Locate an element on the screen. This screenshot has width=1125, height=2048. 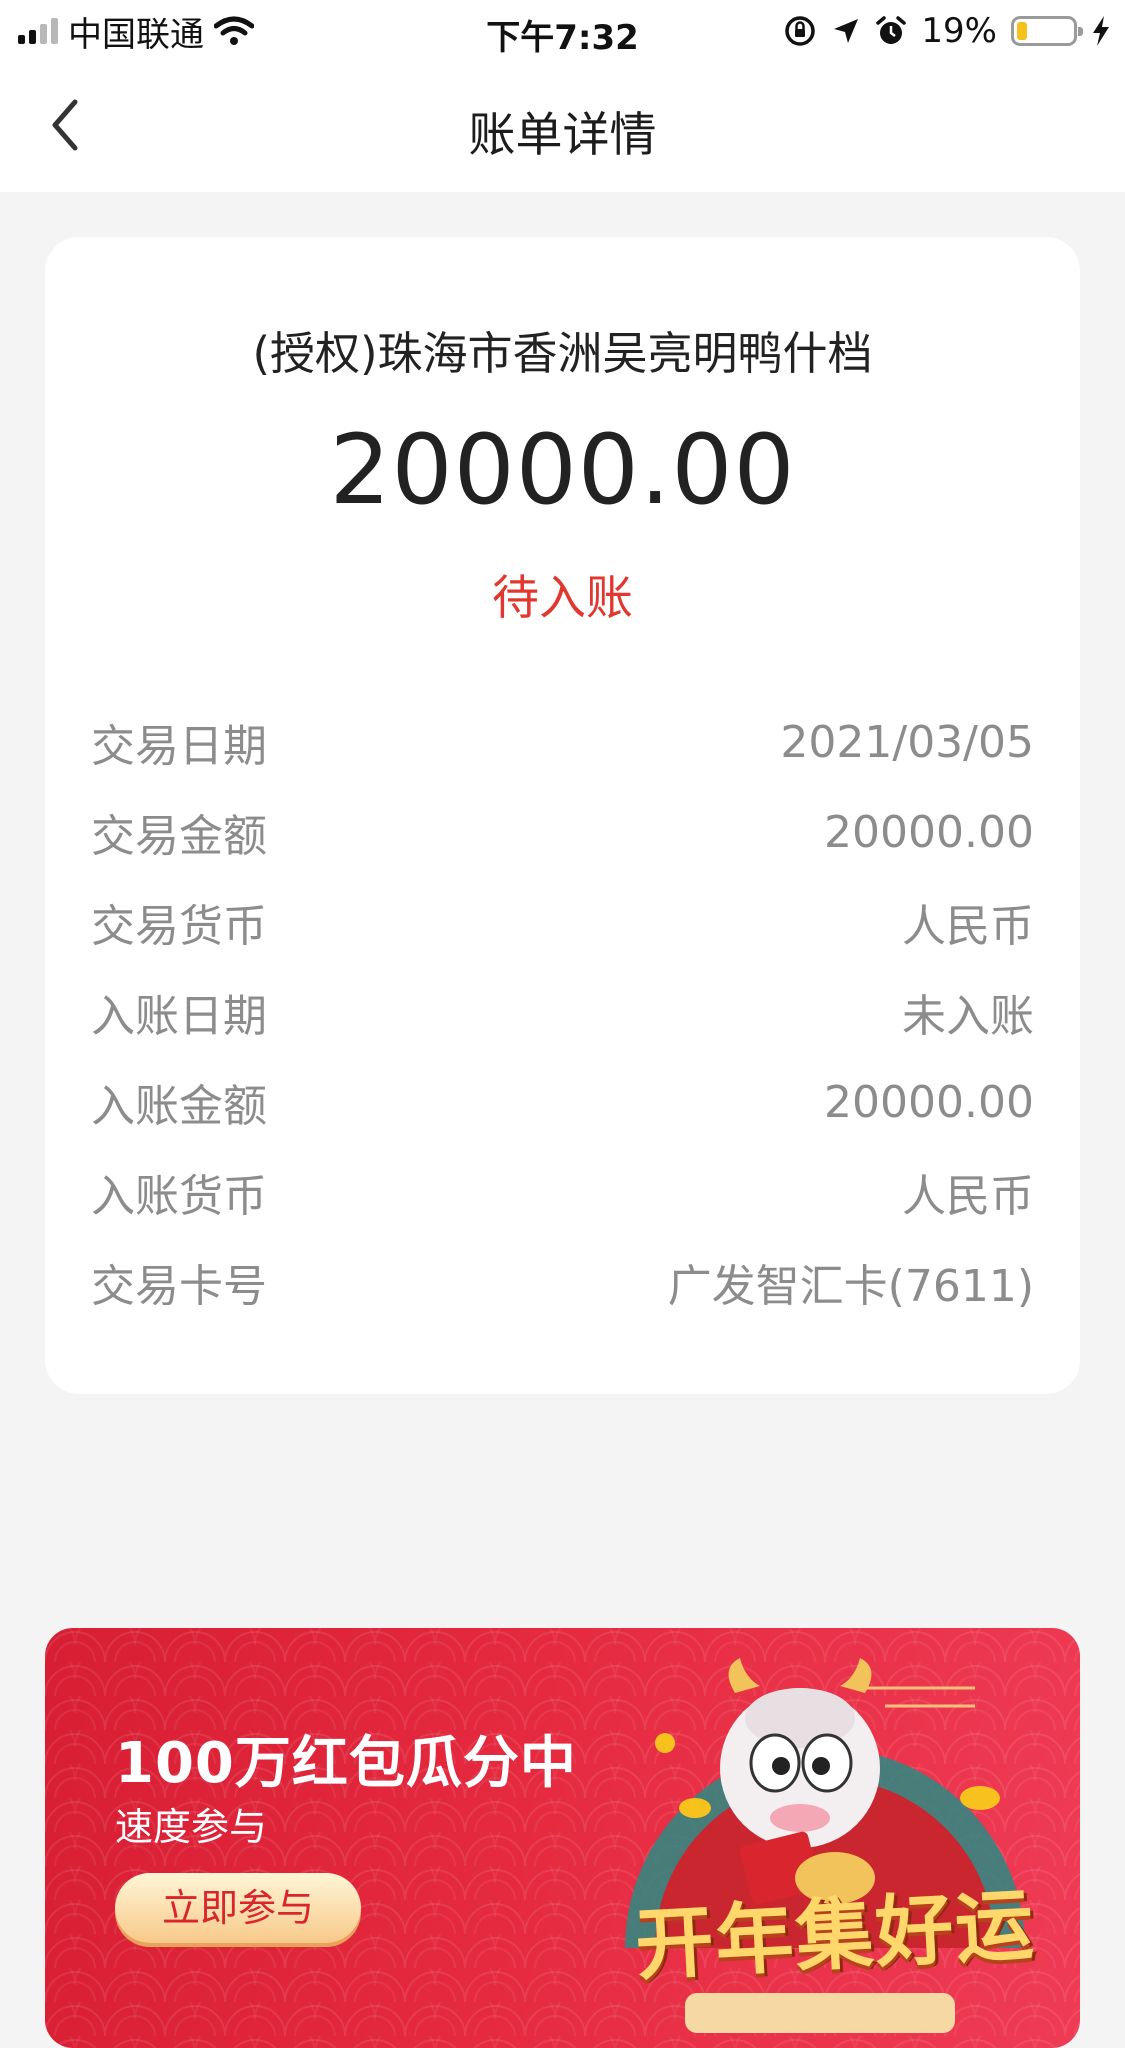
detail-label: 交易金额 is located at coordinates (179, 836).